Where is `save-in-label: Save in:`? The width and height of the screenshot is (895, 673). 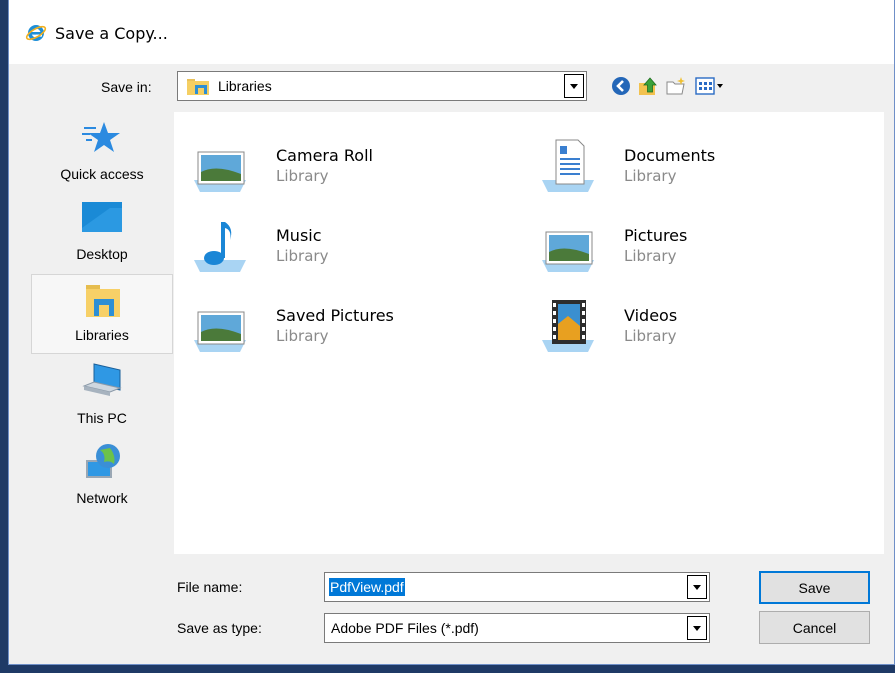
save-in-label: Save in: is located at coordinates (126, 87).